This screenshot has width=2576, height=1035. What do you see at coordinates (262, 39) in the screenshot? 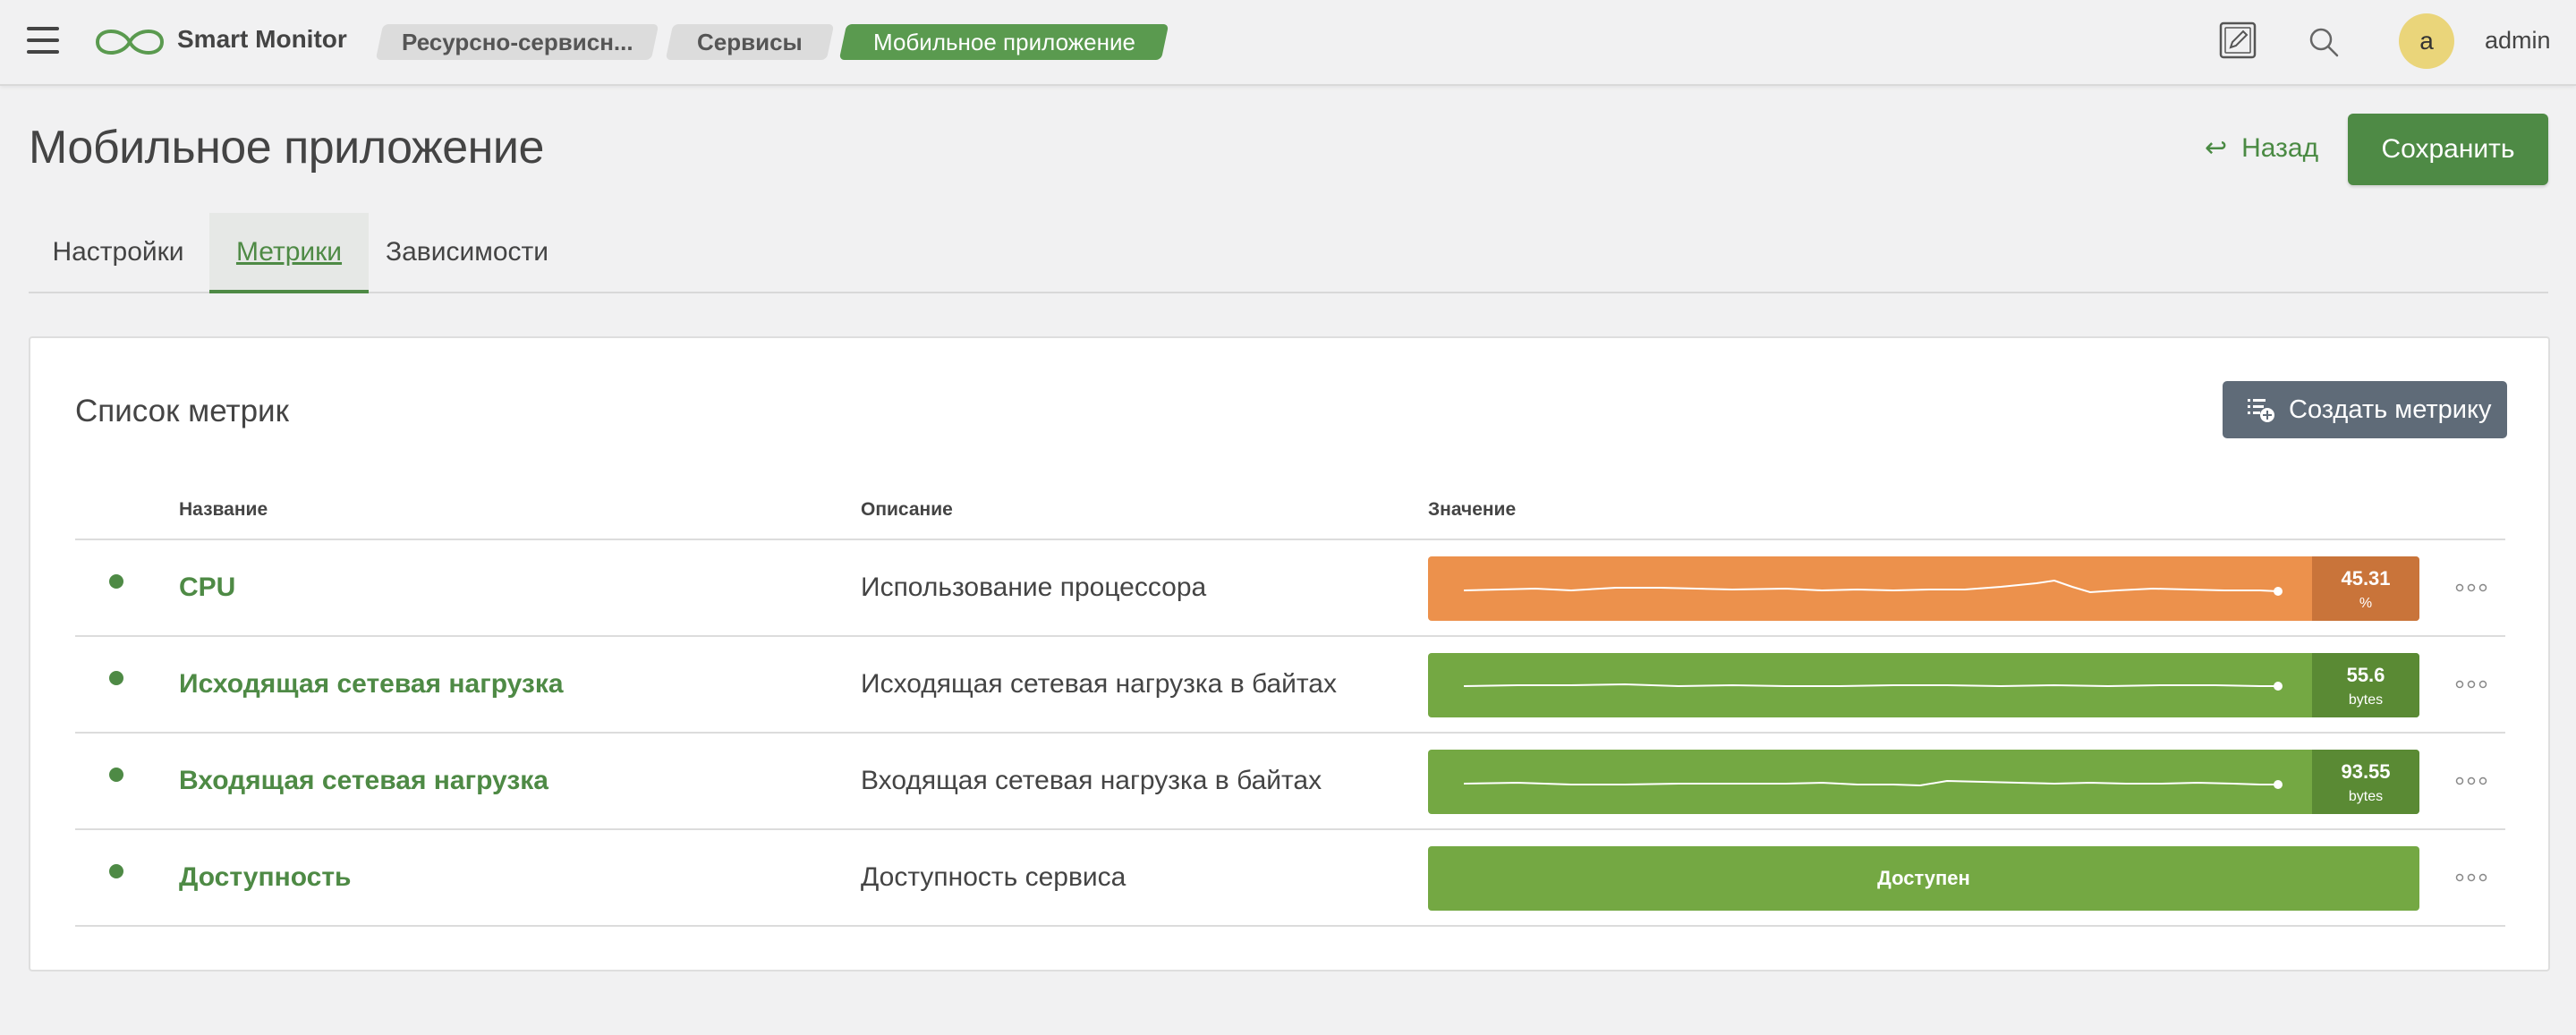
I see `app-name: Smart Monitor` at bounding box center [262, 39].